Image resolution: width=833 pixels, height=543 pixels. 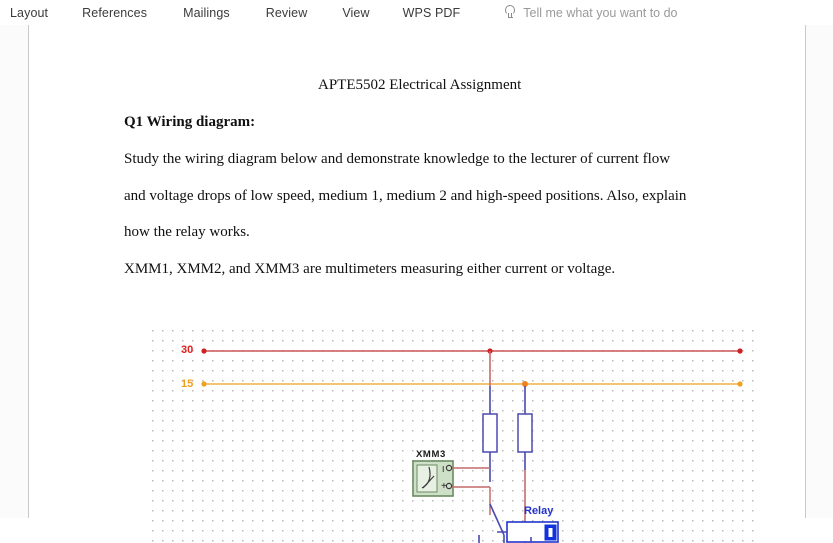 I want to click on tell-me-search: Tell me what you want to do, so click(x=591, y=12).